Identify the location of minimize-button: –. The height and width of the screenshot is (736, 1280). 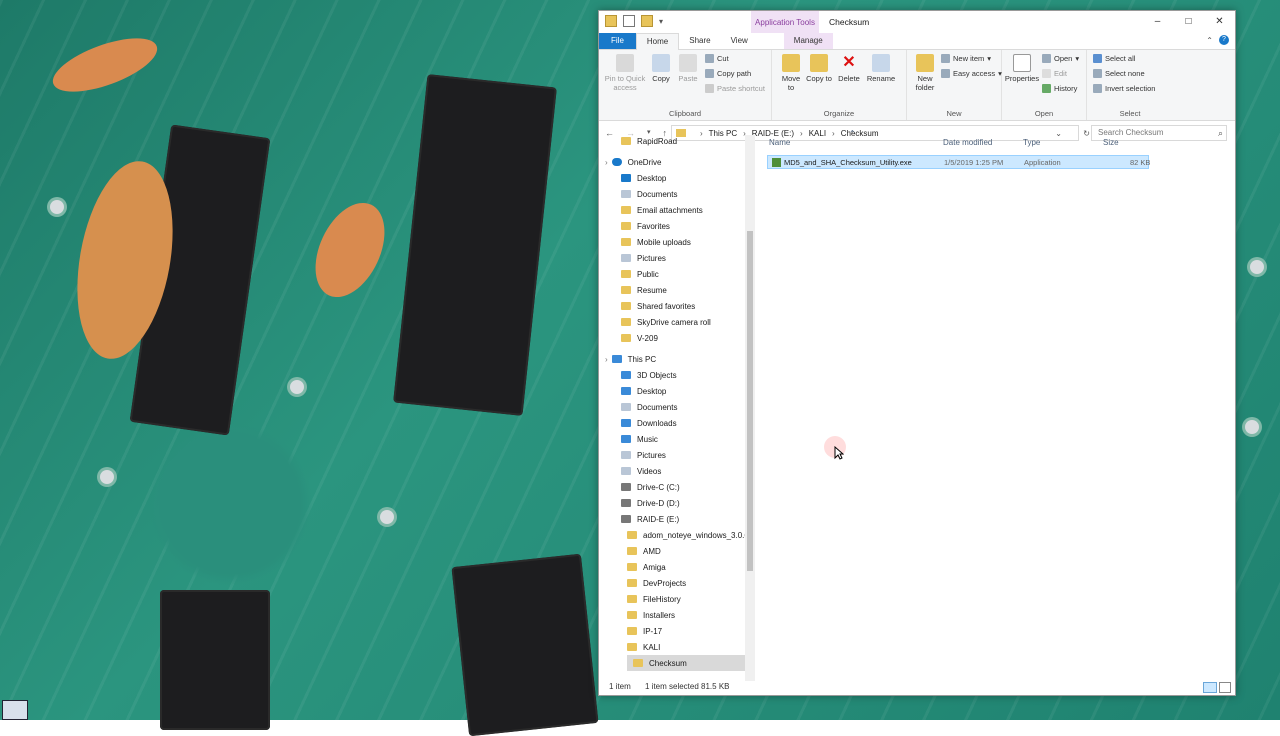
(1157, 21).